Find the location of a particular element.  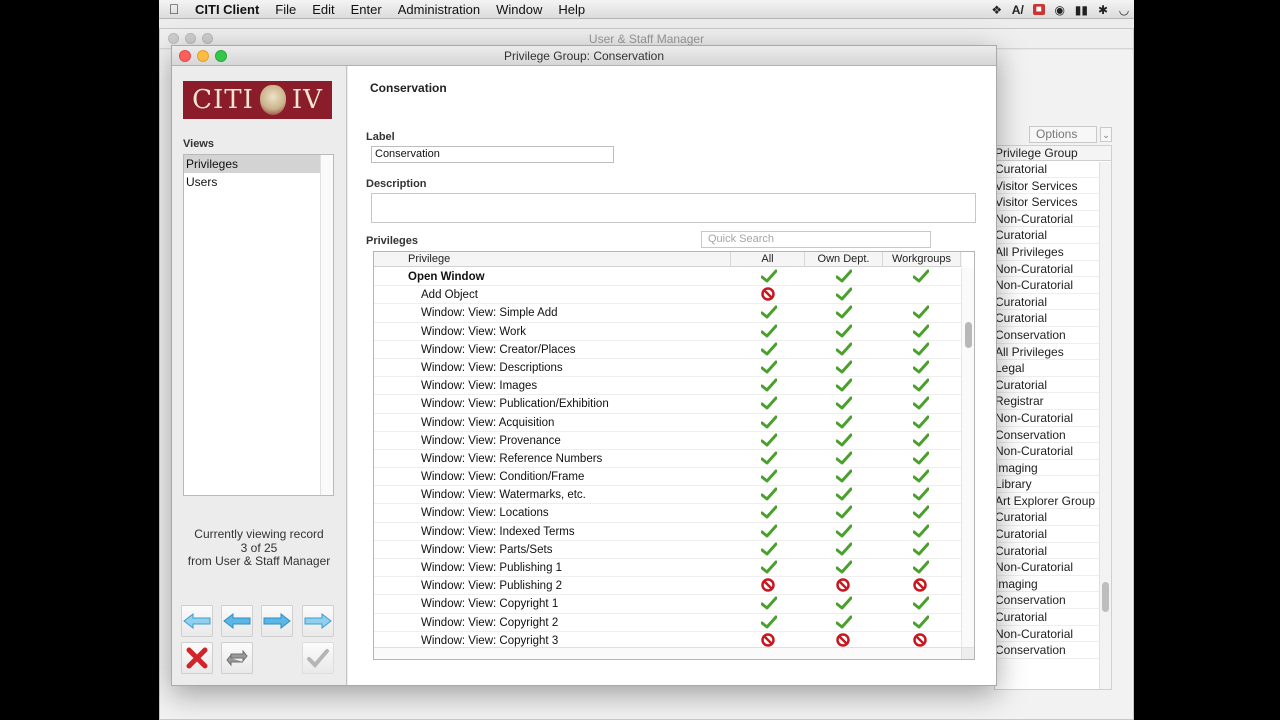

privilege-row: Window: View: Publication/Exhibition is located at coordinates (668, 404).